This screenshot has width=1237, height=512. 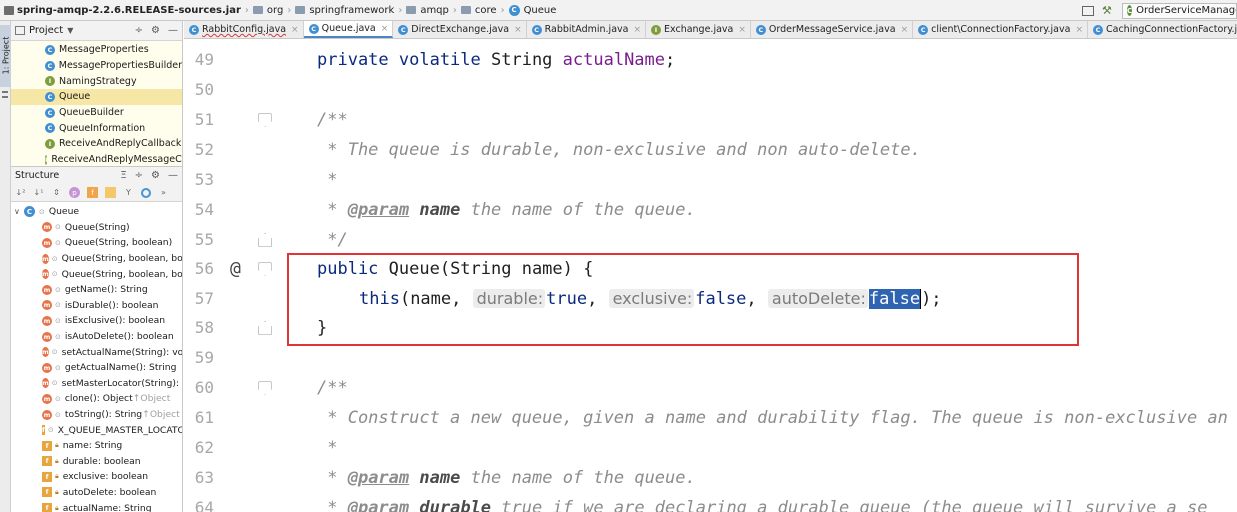 What do you see at coordinates (96, 243) in the screenshot?
I see `structure-item: m ⊙ Queue(String, boolean)` at bounding box center [96, 243].